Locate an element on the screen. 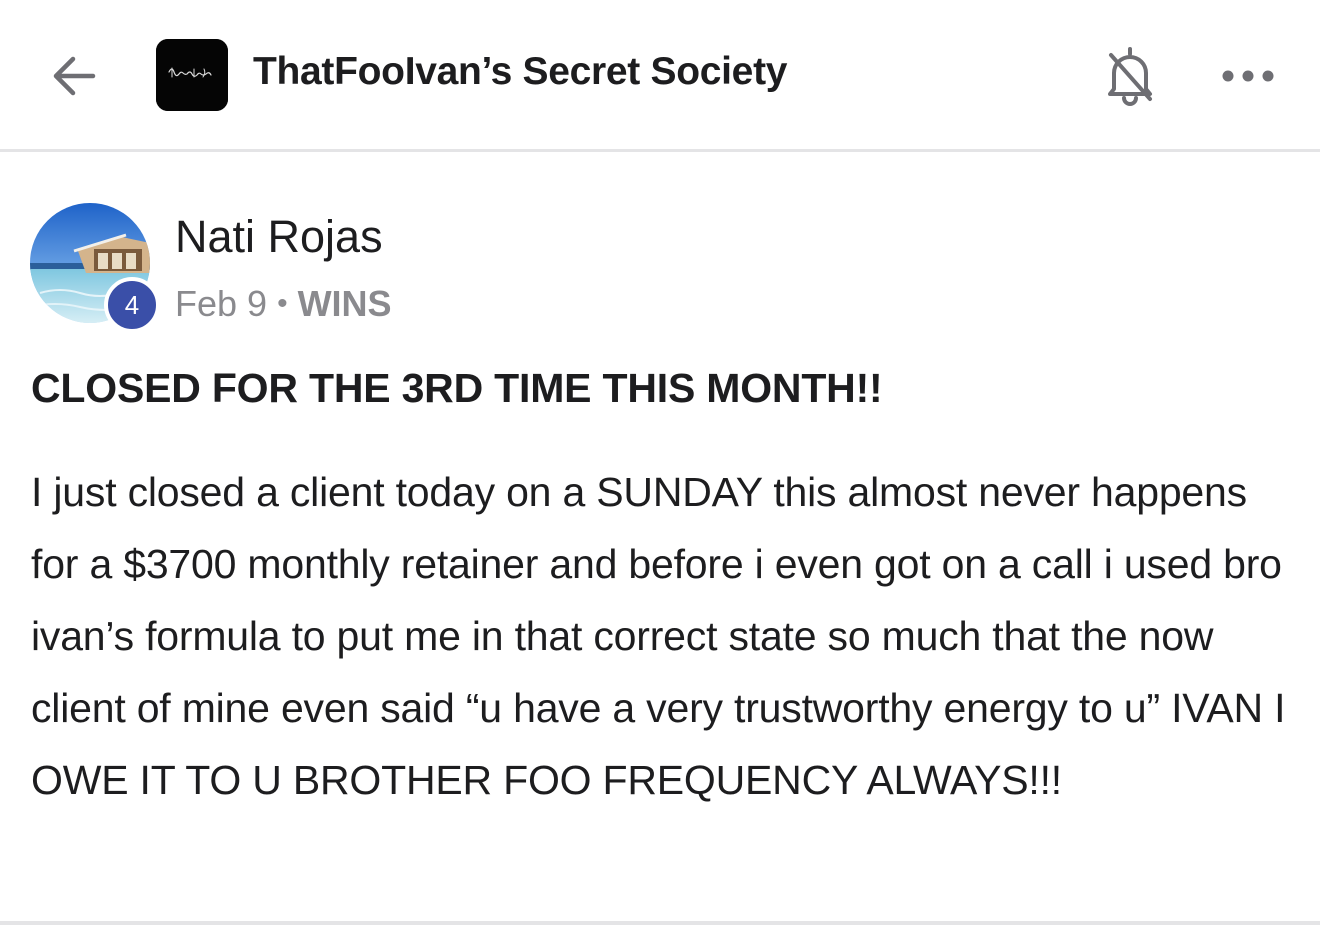  post-meta: Feb 9 • WINS is located at coordinates (283, 304).